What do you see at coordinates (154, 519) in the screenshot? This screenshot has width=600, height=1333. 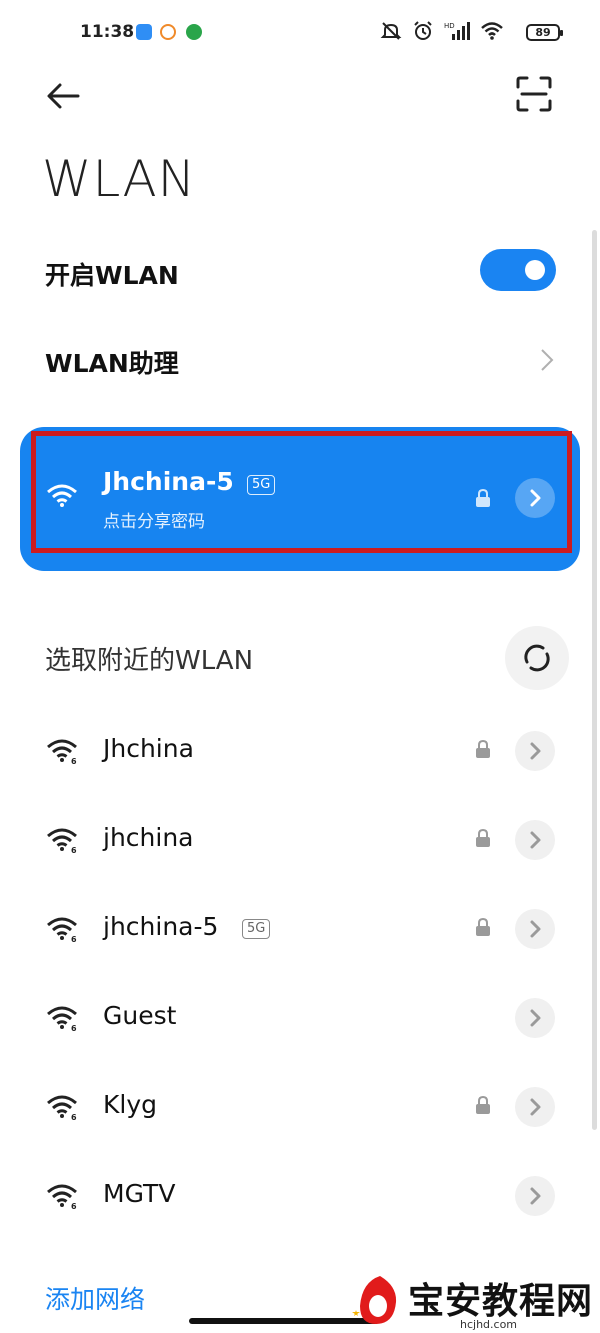 I see `share-password-hint: 点击分享密码` at bounding box center [154, 519].